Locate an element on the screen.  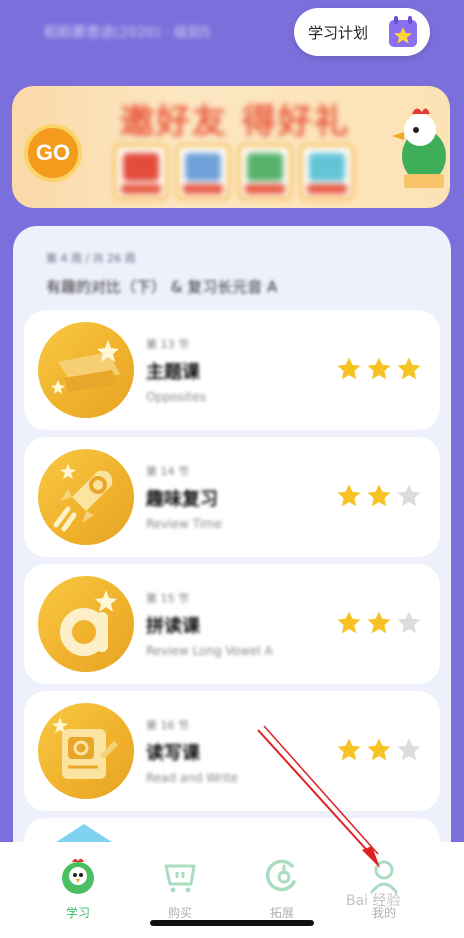
watermark-text: Bai 经验 is located at coordinates (373, 901).